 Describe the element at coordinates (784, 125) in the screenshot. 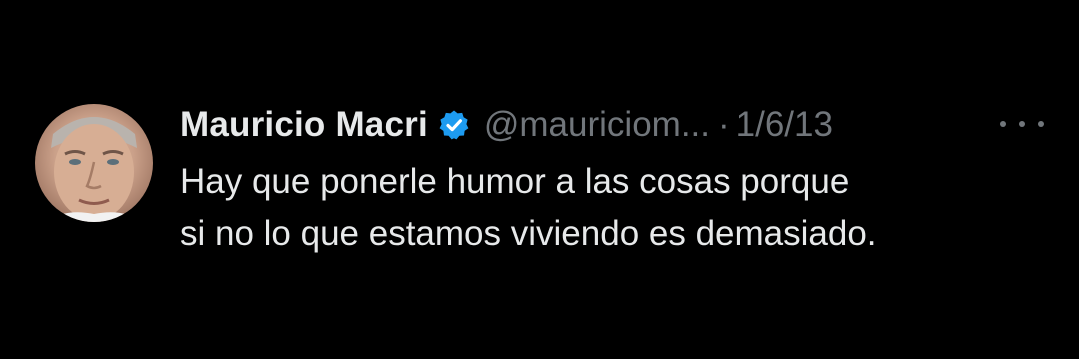

I see `tweet-date: 1/6/13` at that location.